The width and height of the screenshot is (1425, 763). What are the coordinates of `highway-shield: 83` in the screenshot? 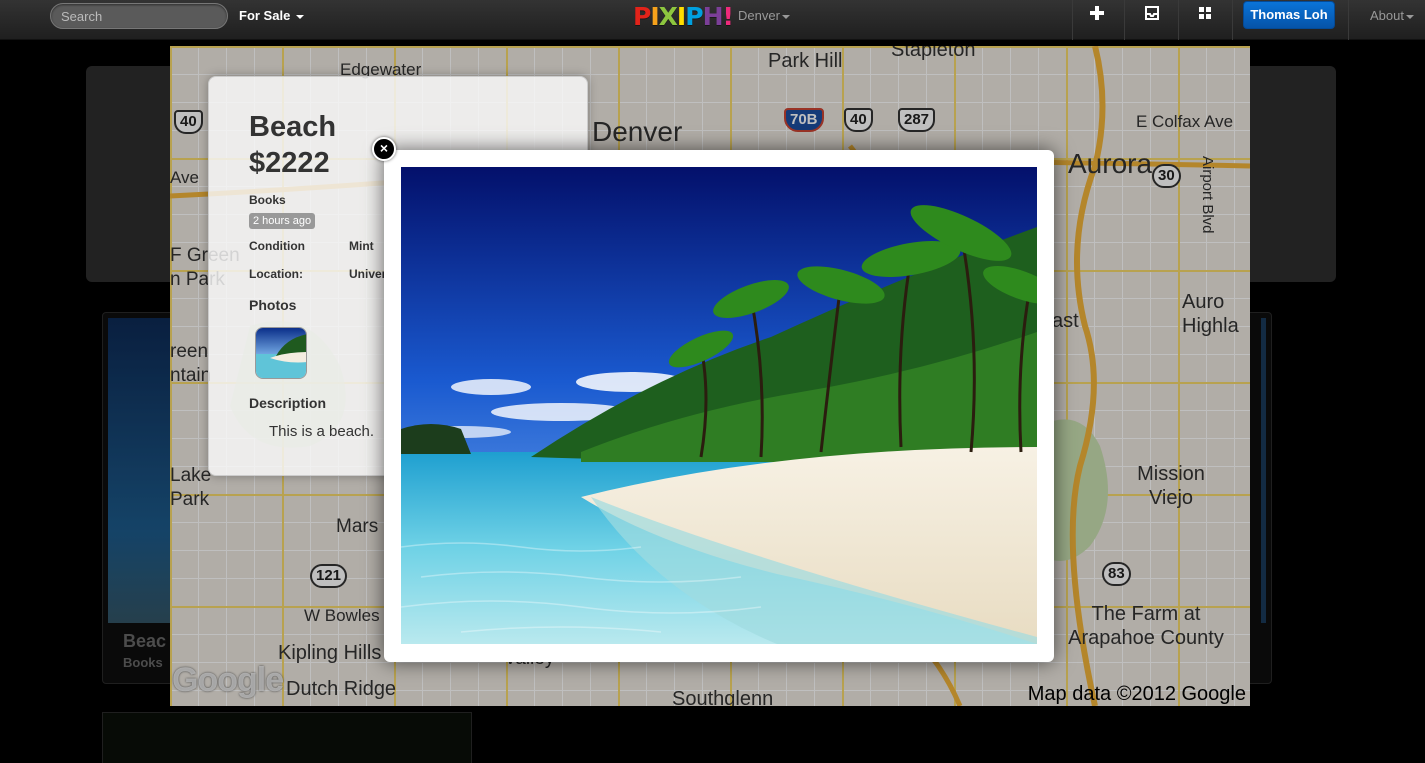 It's located at (1116, 574).